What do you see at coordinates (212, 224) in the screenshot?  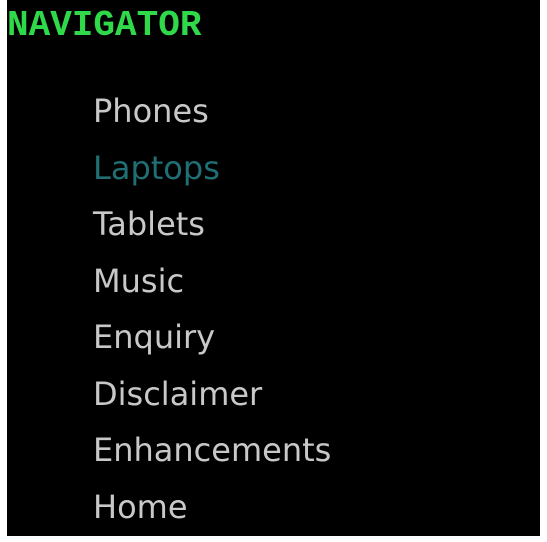 I see `nav-item-tablets: Tablets` at bounding box center [212, 224].